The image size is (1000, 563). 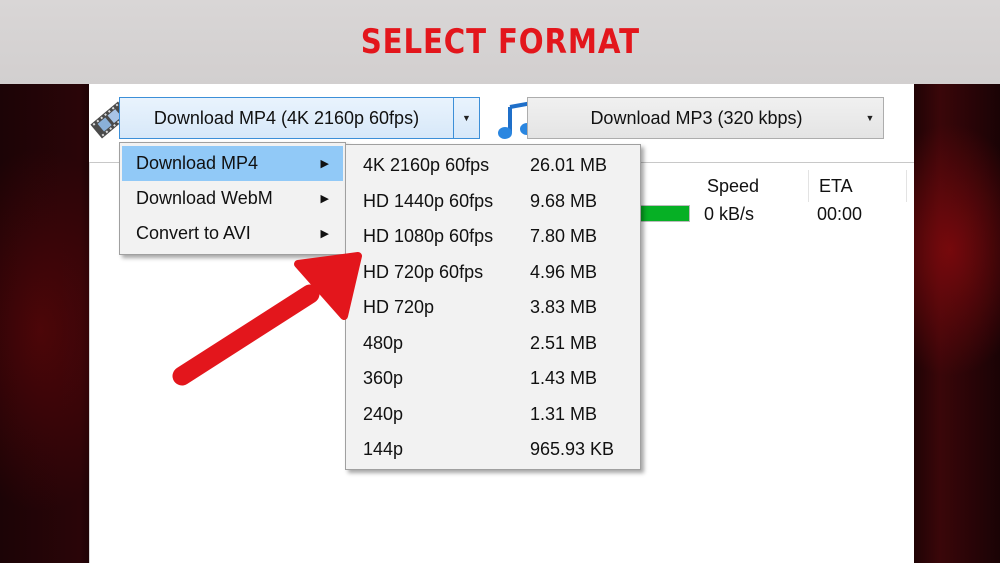 What do you see at coordinates (564, 236) in the screenshot?
I see `file-size: 7.80 MB` at bounding box center [564, 236].